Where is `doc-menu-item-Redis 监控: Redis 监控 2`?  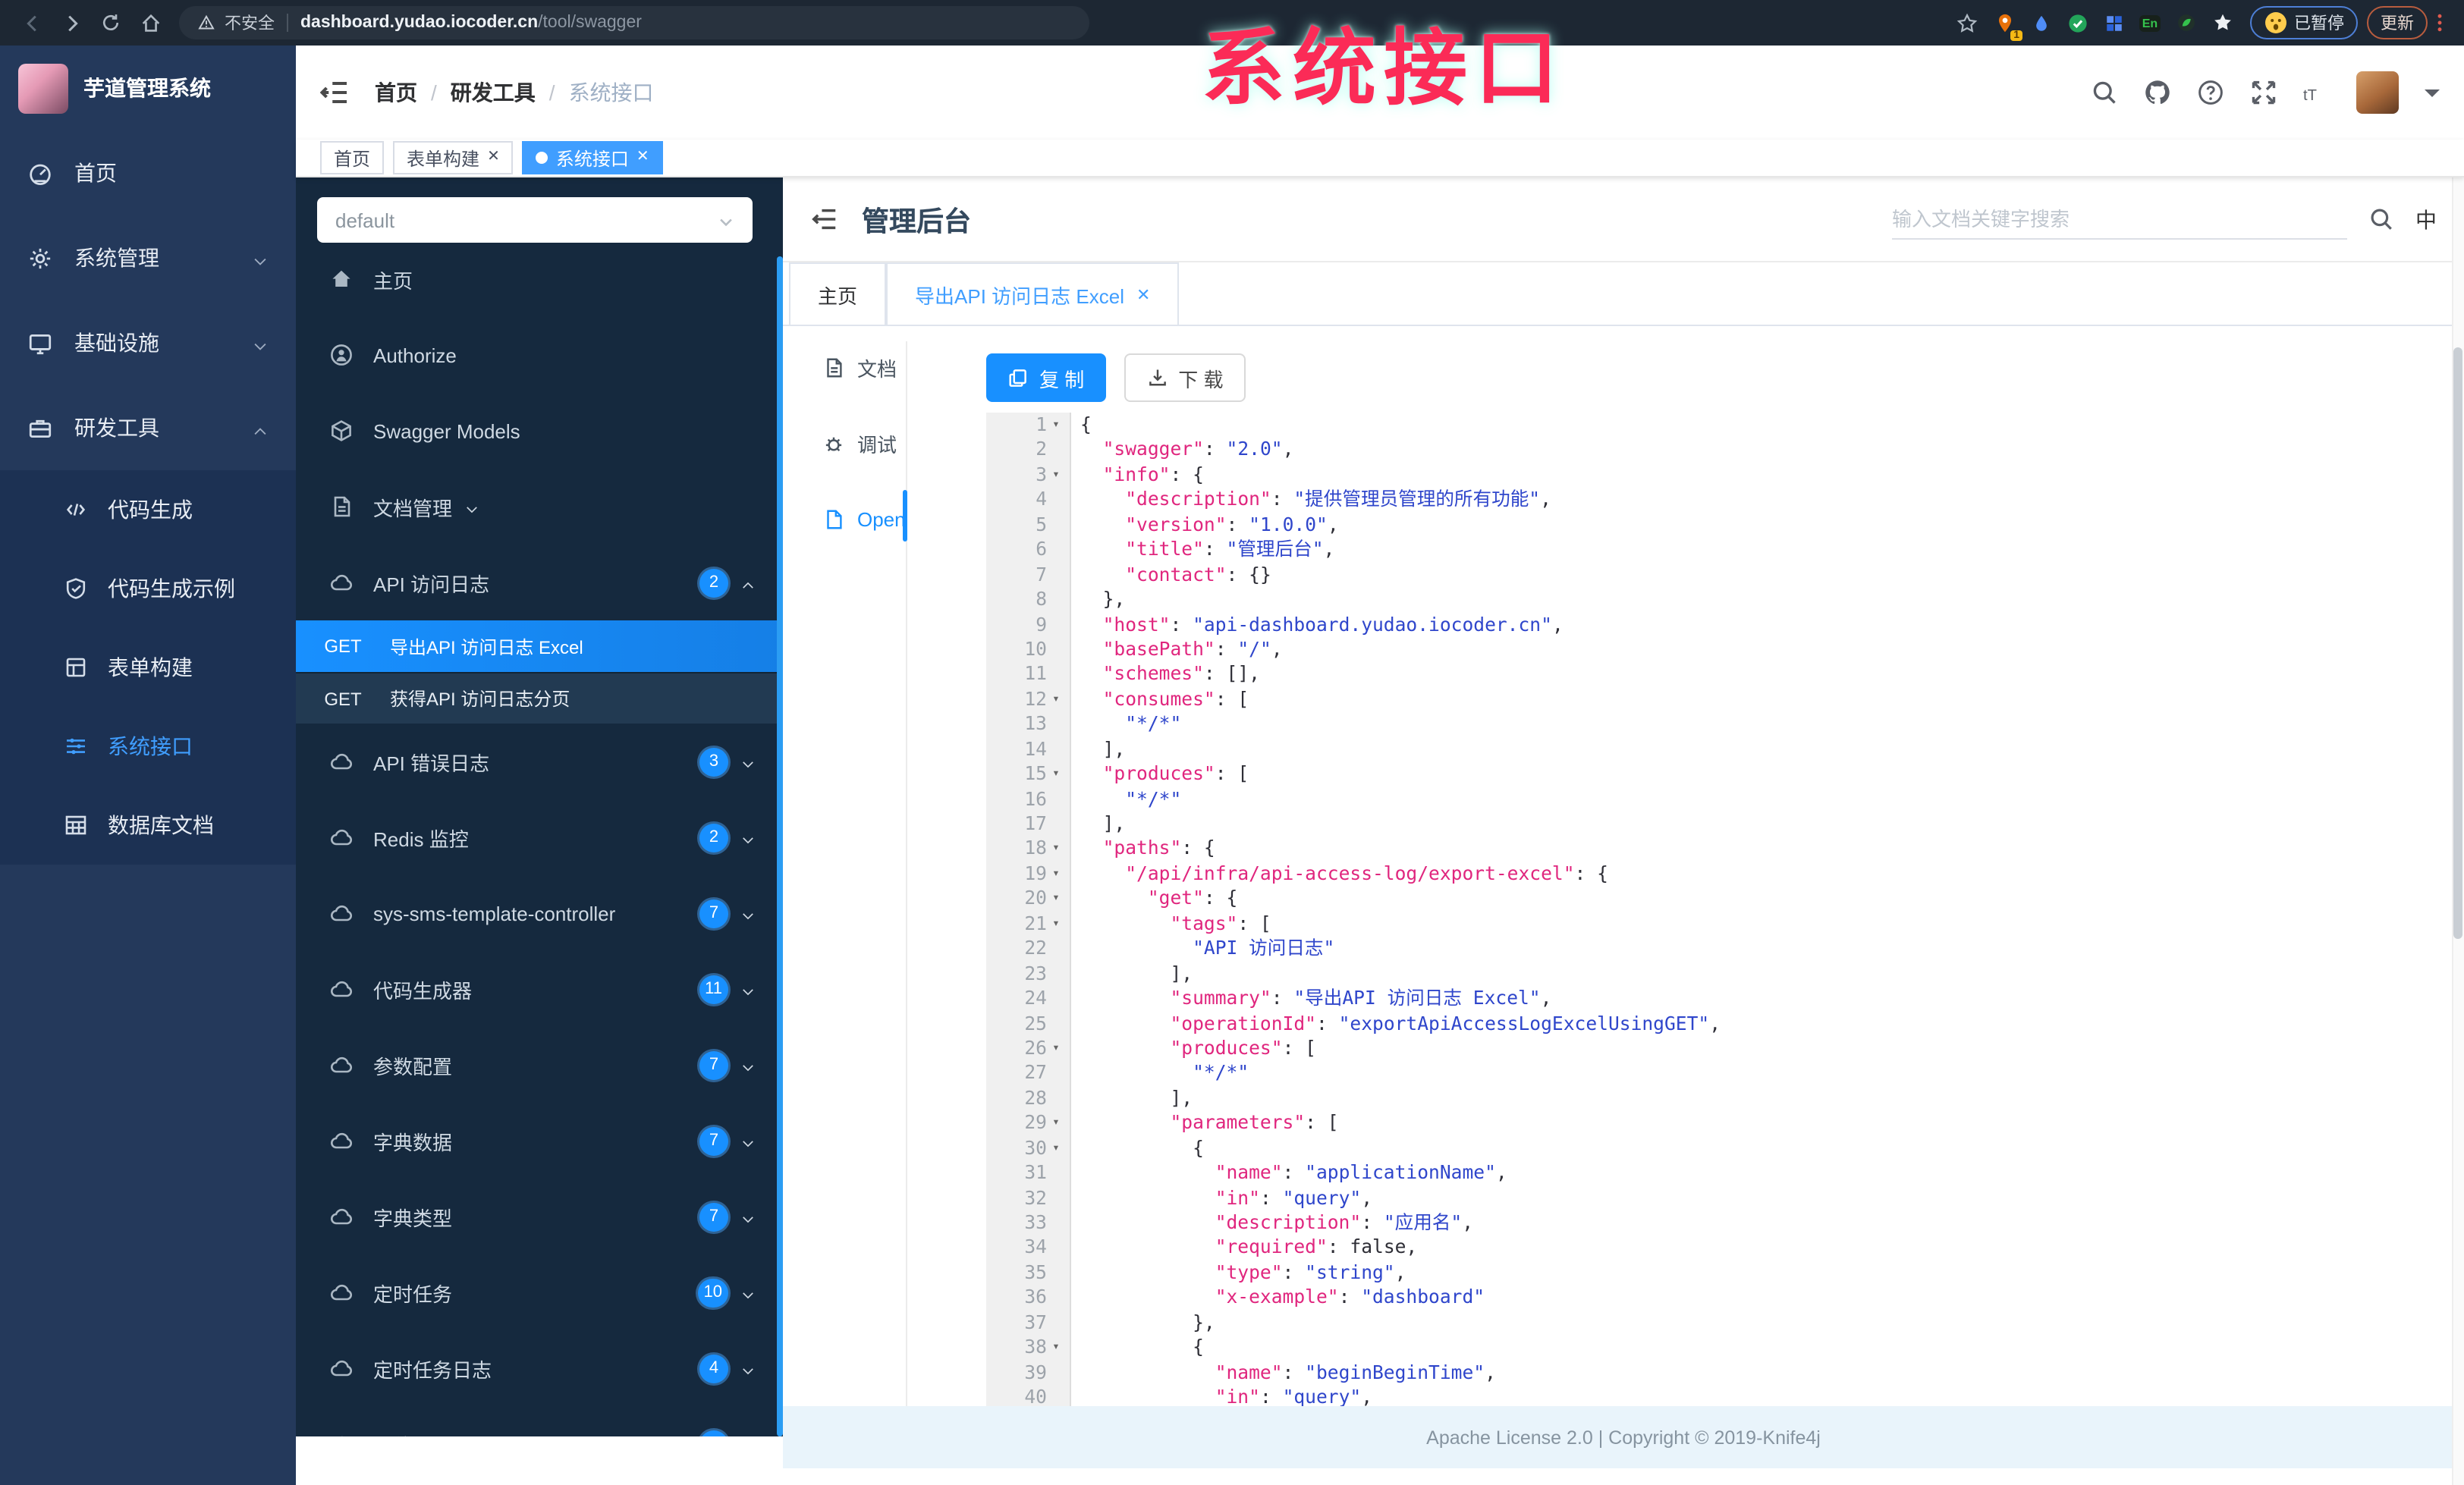 doc-menu-item-Redis 监控: Redis 监控 2 is located at coordinates (539, 837).